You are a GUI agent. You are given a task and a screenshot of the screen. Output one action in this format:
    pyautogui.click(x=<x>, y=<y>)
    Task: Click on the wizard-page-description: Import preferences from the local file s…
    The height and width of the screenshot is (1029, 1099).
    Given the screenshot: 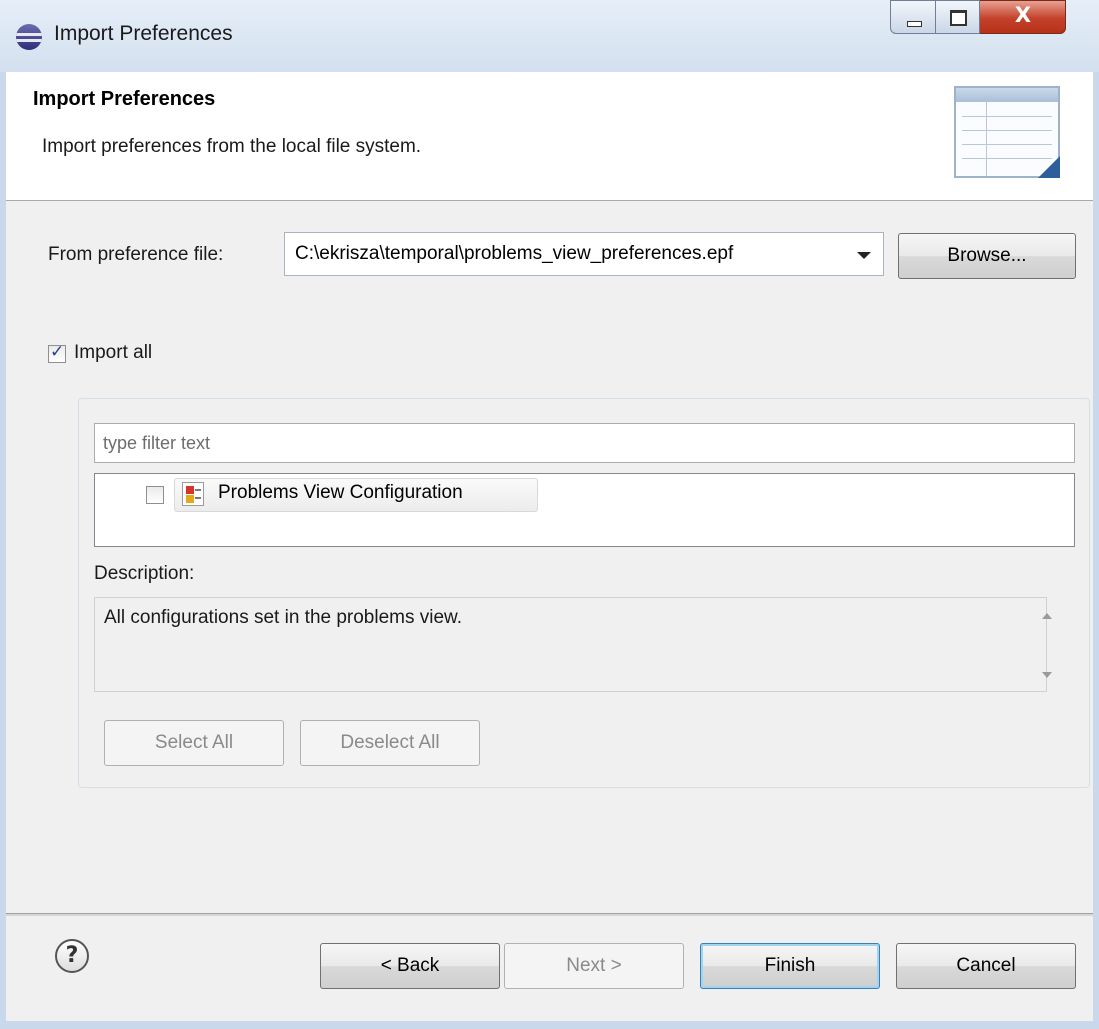 What is the action you would take?
    pyautogui.click(x=232, y=146)
    